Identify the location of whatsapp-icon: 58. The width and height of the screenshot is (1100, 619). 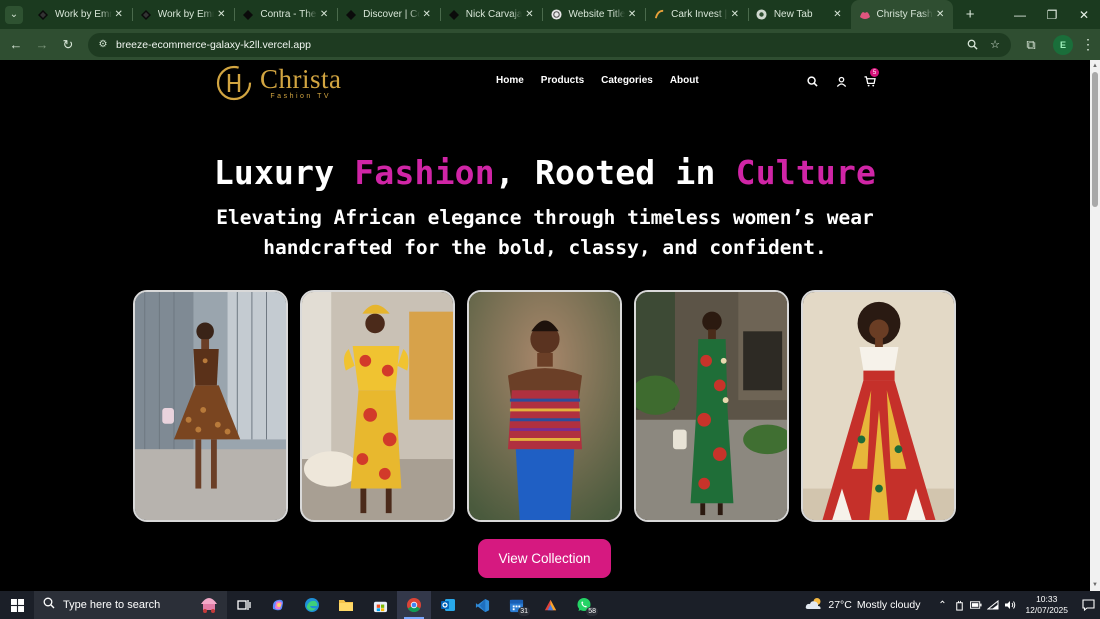
(584, 605).